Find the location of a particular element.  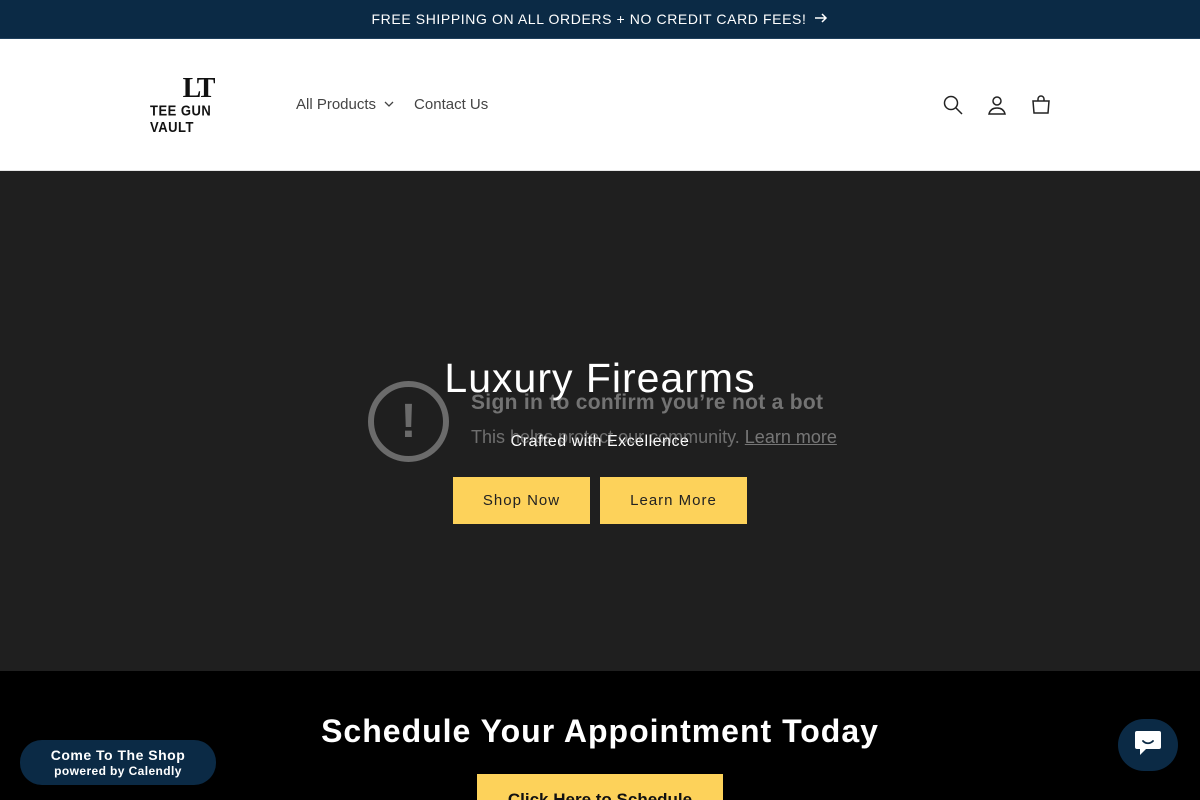

cart-icon is located at coordinates (1041, 105).